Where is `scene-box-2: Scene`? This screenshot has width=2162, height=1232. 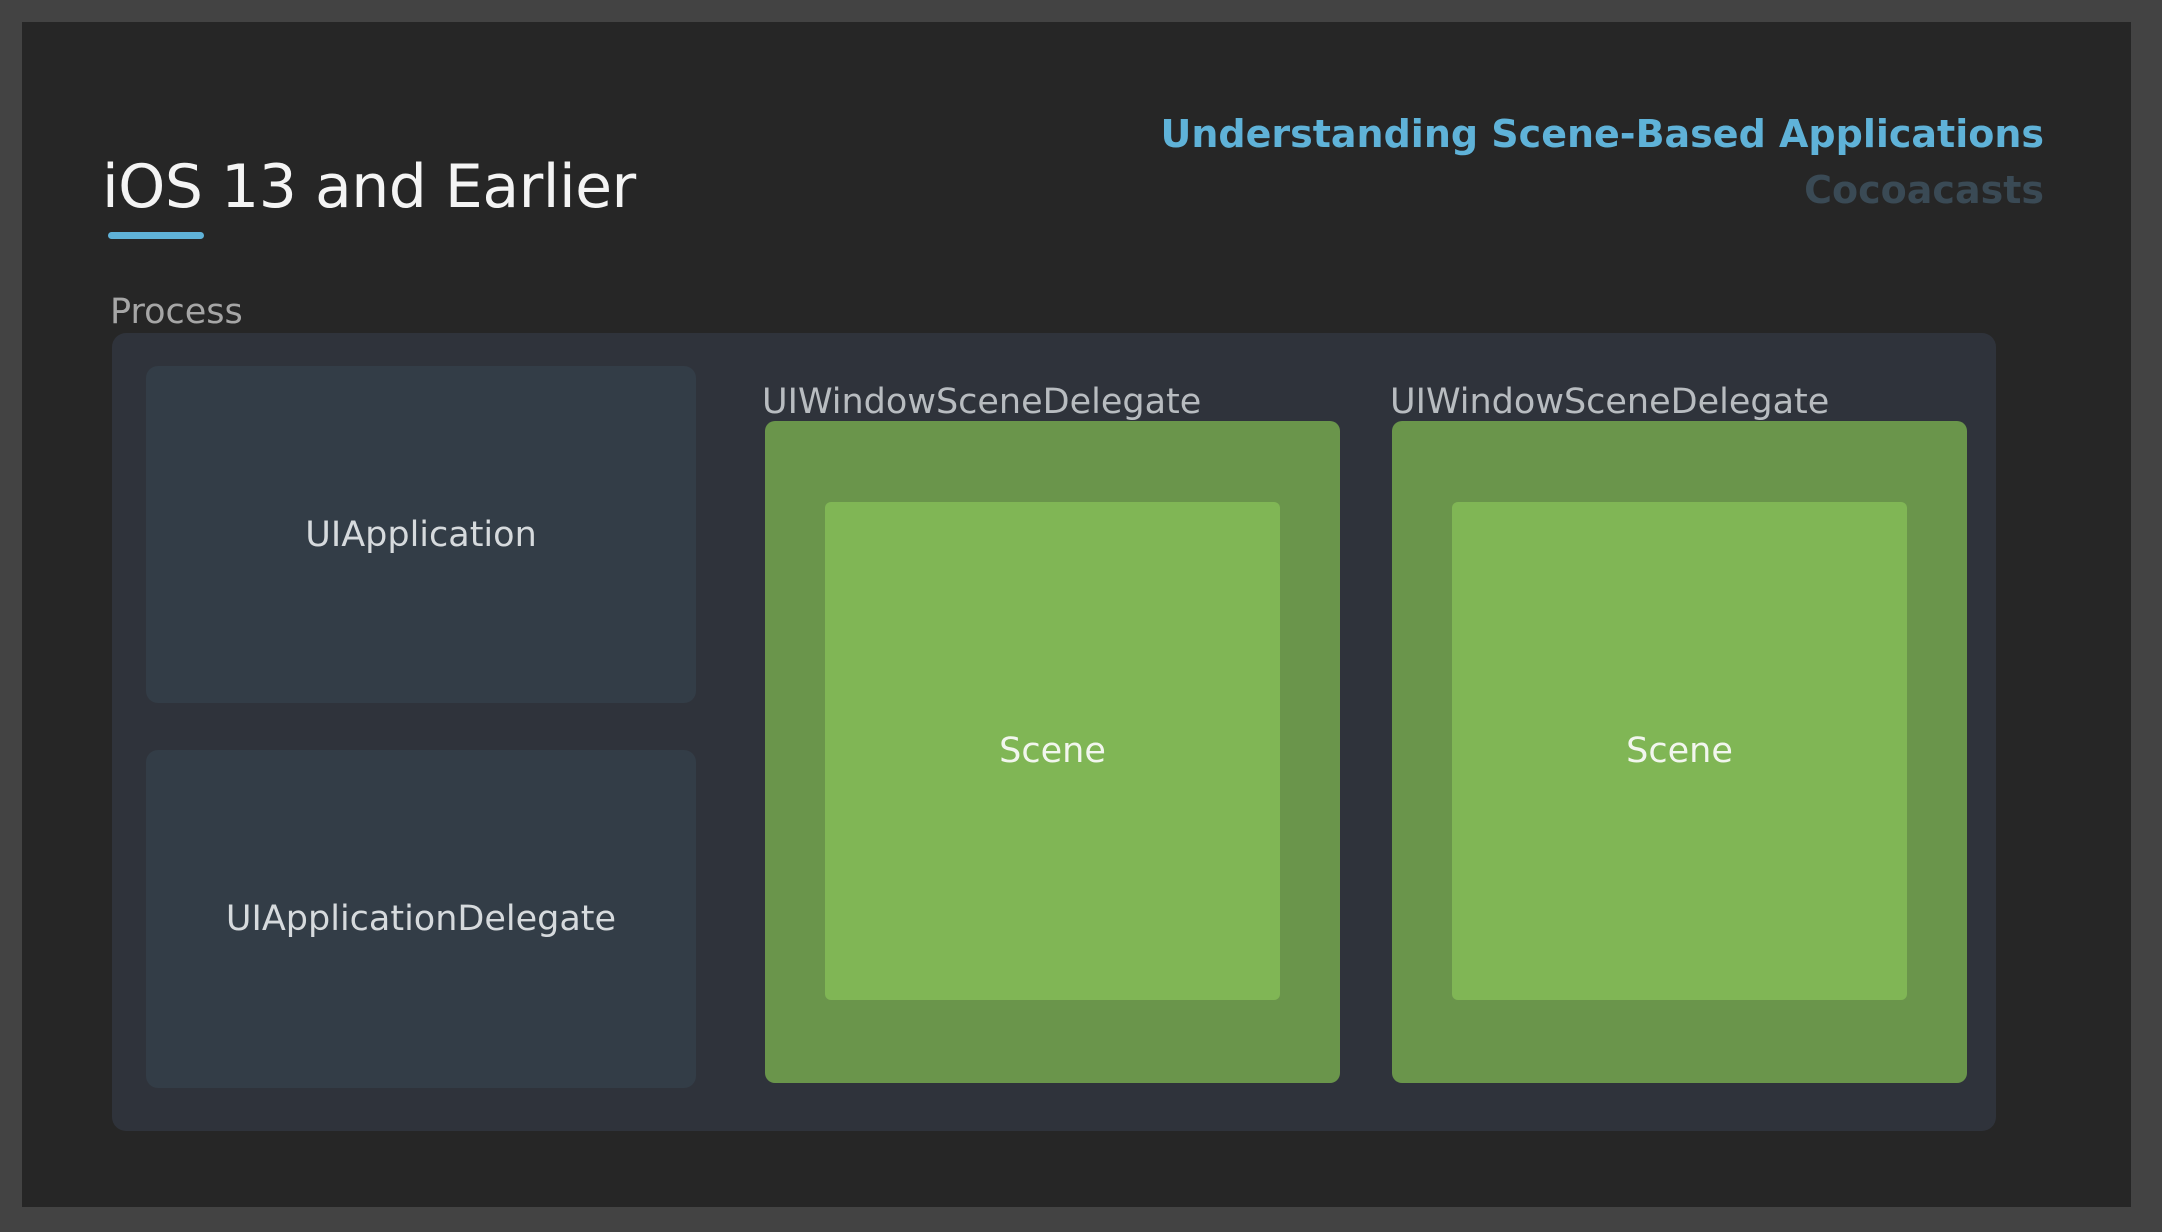 scene-box-2: Scene is located at coordinates (1679, 751).